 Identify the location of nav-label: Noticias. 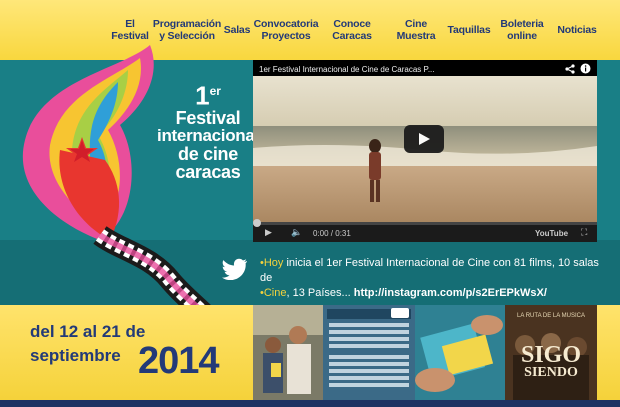
(577, 30).